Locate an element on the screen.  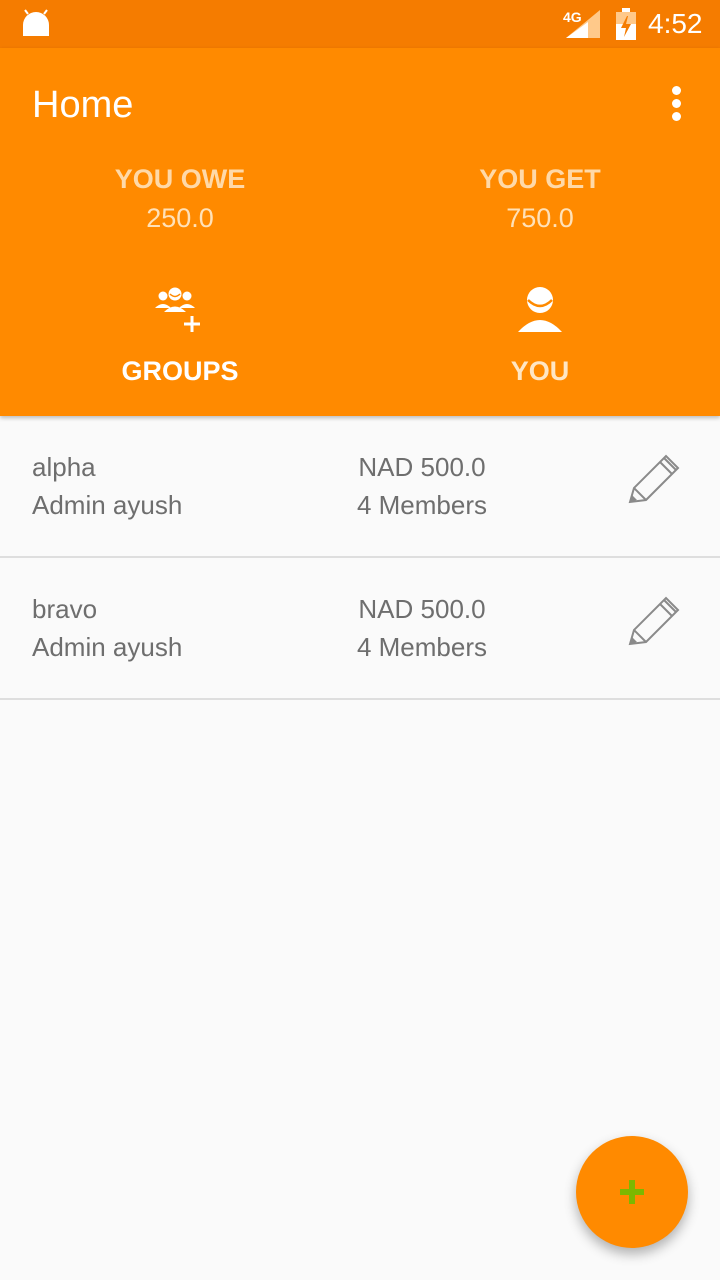
group-name: alpha is located at coordinates (64, 467).